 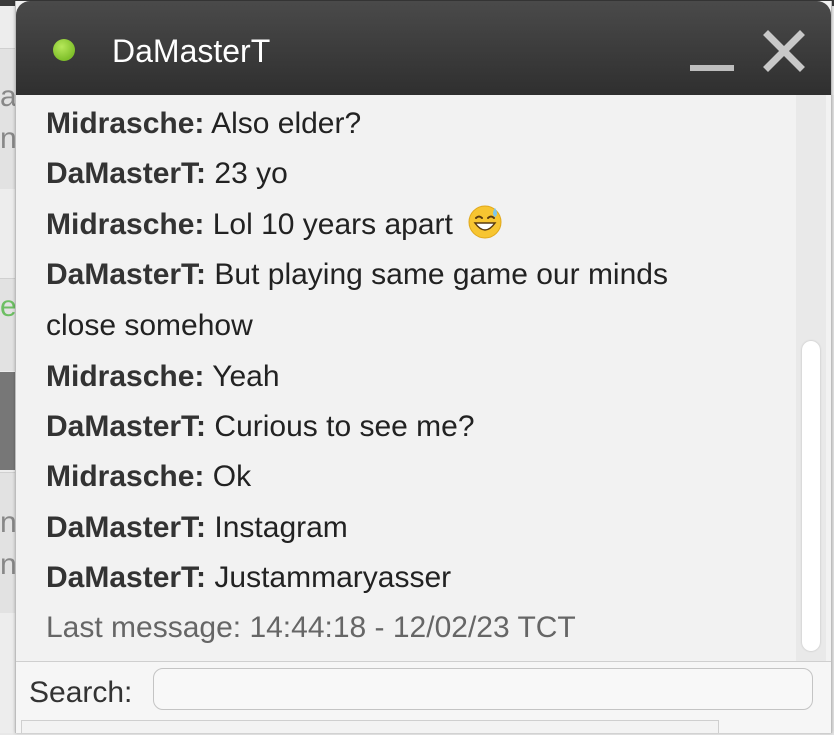 I want to click on chat-message-continuation: close somehow, so click(x=149, y=326).